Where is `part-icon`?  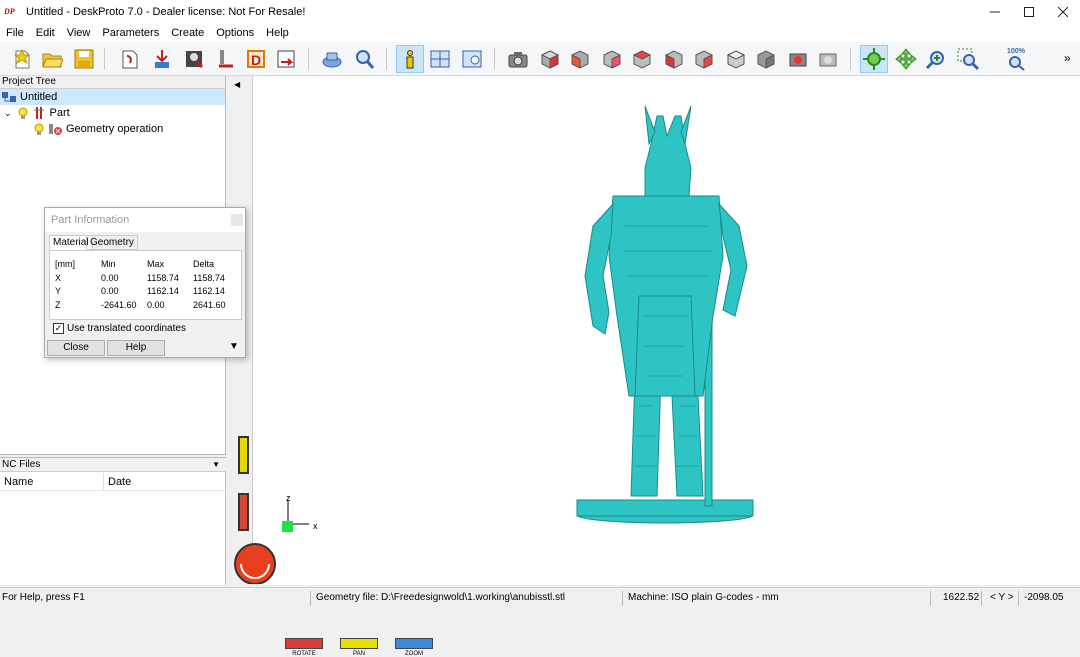
part-icon is located at coordinates (38, 113).